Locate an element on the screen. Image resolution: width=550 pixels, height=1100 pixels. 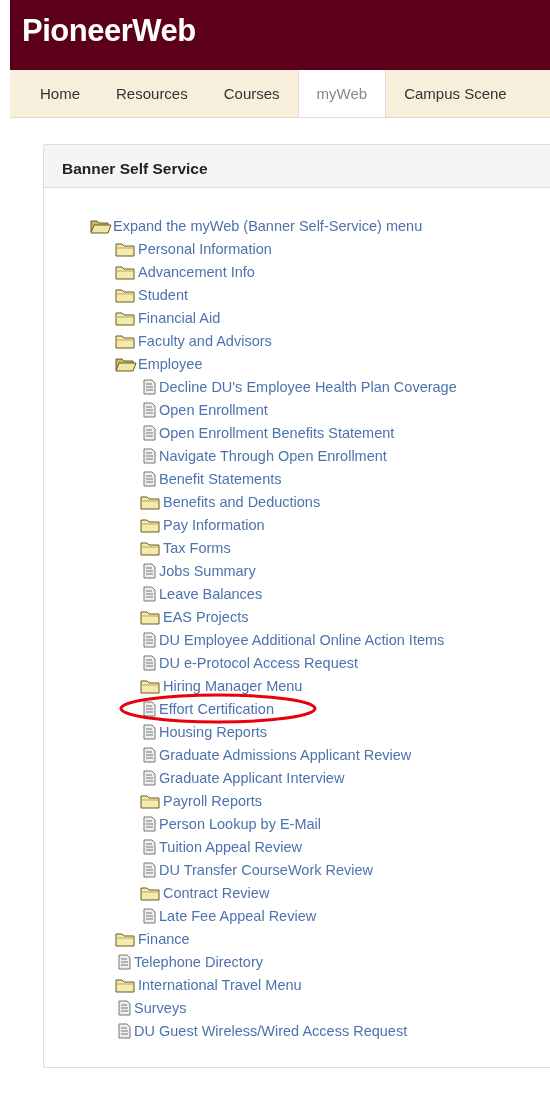
menu-folder-link: Pay Information is located at coordinates (214, 524).